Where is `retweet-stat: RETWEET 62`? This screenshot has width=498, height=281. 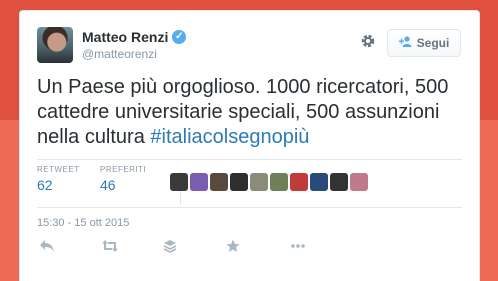
retweet-stat: RETWEET 62 is located at coordinates (58, 179).